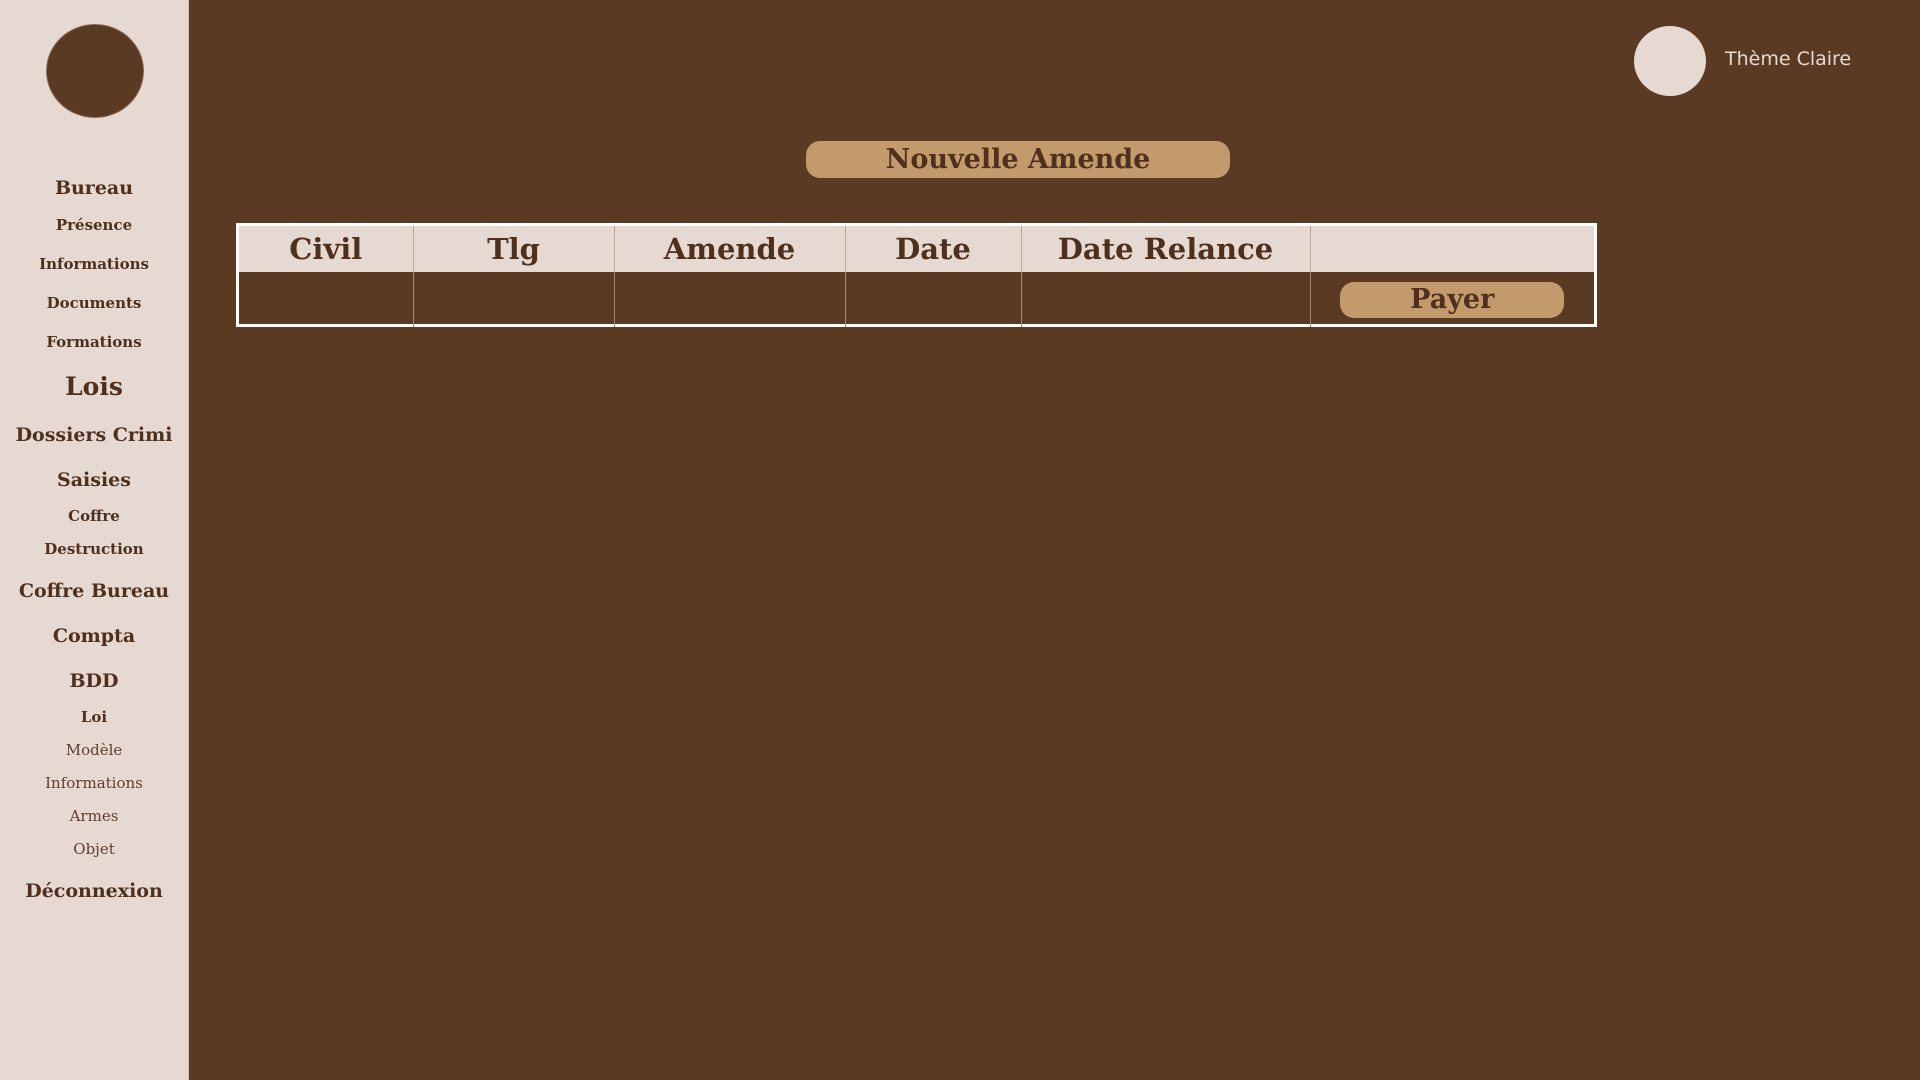  I want to click on sidebar-item-coffre-bureau: Coffre Bureau, so click(94, 591).